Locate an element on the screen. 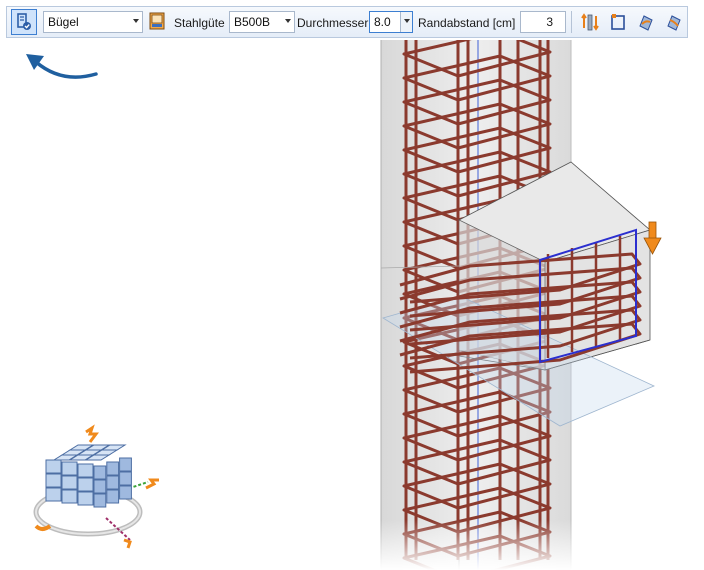  rectangle-outline-icon is located at coordinates (618, 22).